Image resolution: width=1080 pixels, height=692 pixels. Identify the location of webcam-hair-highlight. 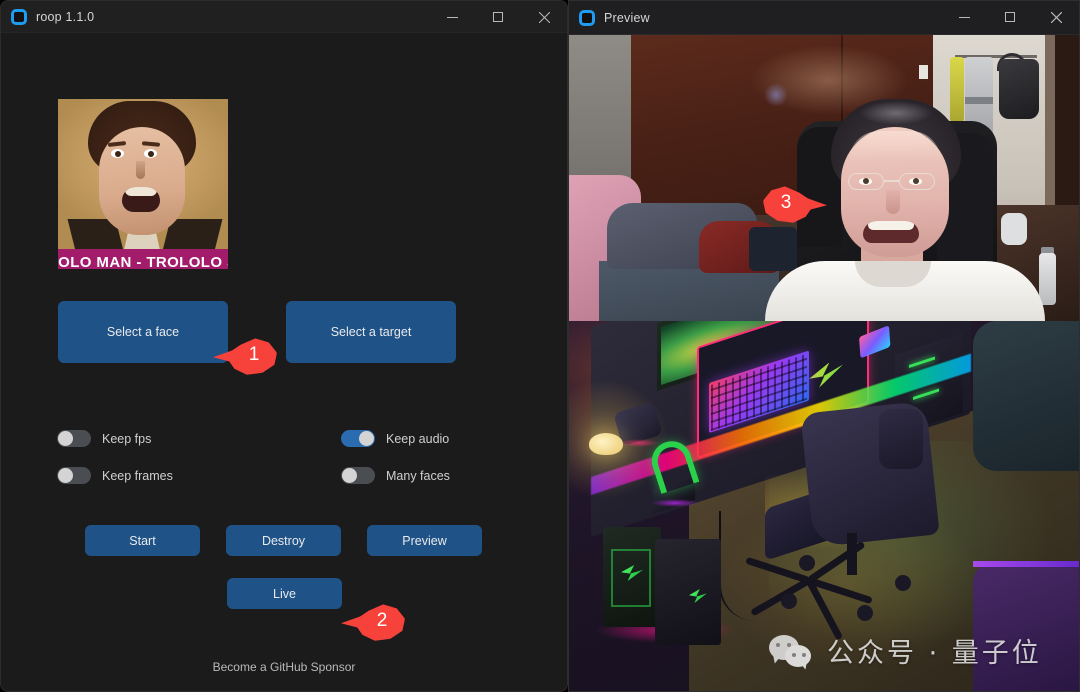
(896, 113).